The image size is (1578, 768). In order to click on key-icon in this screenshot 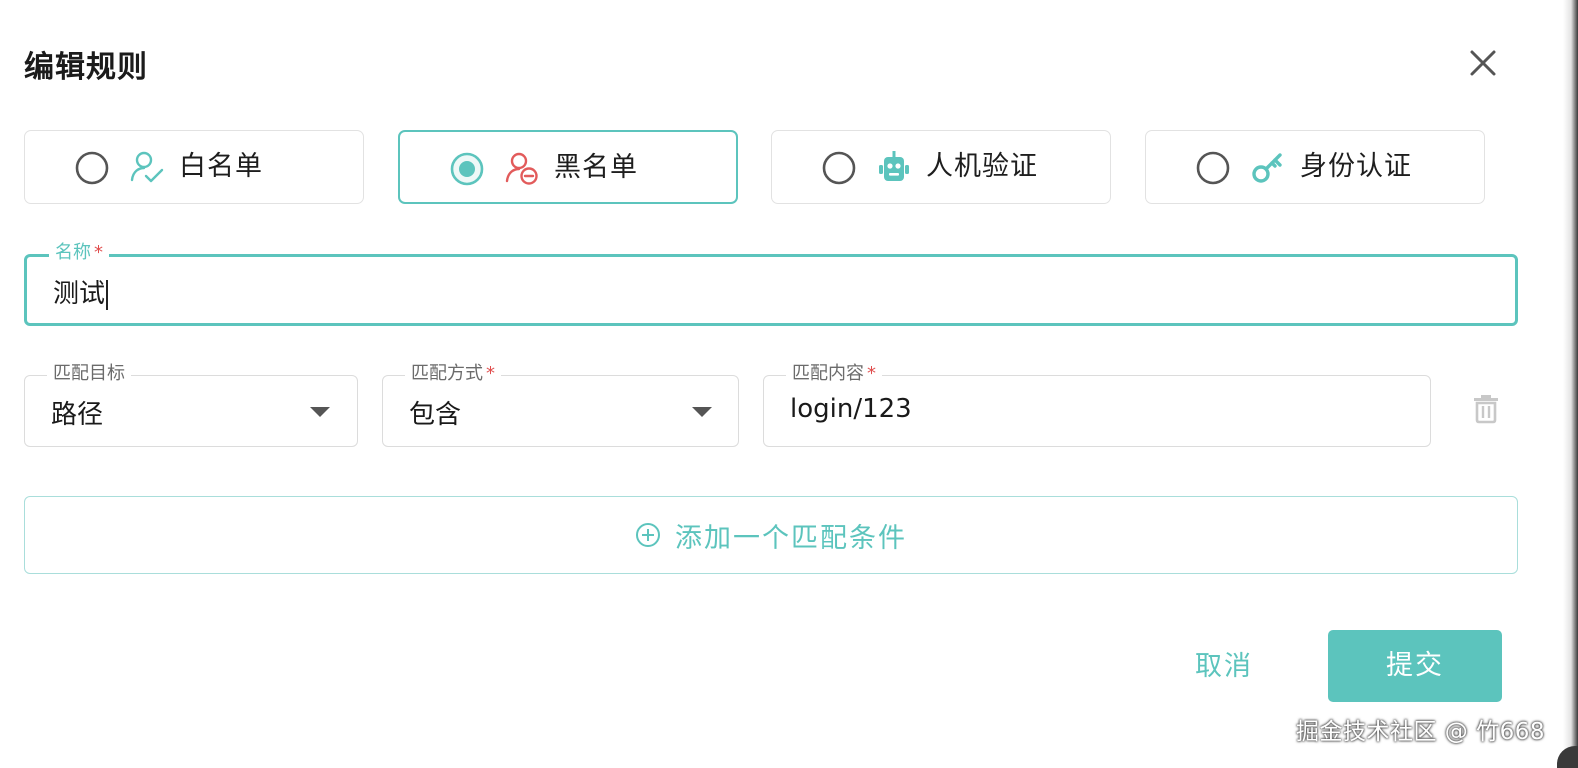, I will do `click(1267, 168)`.